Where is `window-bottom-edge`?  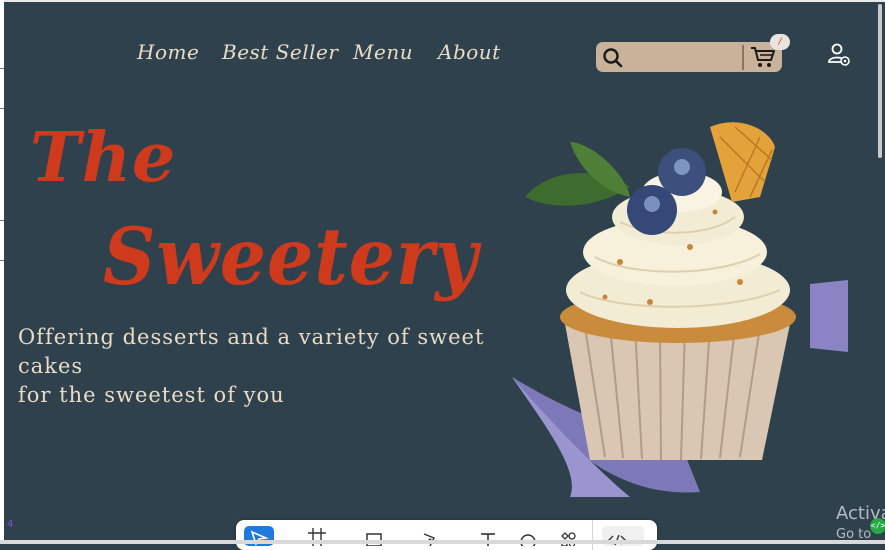
window-bottom-edge is located at coordinates (442, 542).